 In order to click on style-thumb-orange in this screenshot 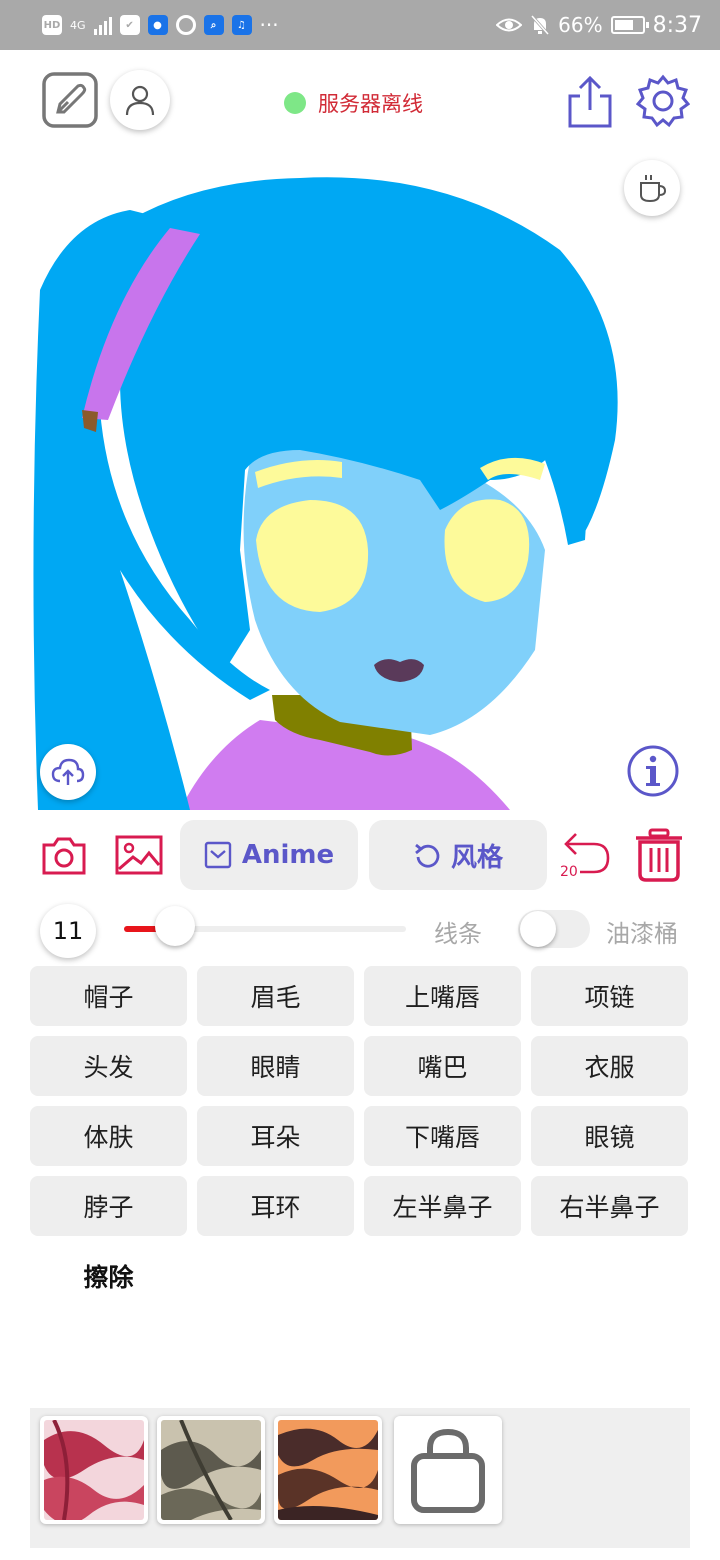, I will do `click(328, 1470)`.